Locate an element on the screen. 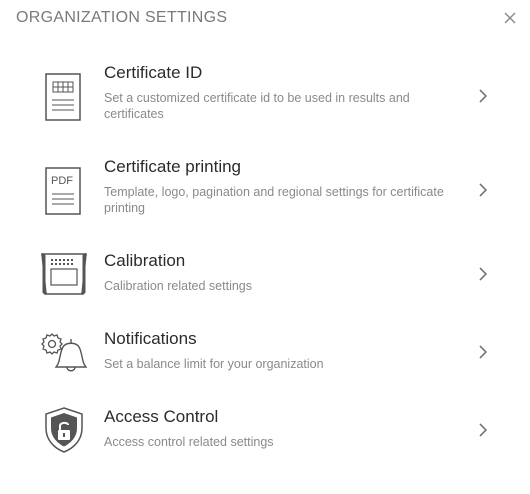 The width and height of the screenshot is (530, 494). page-title: ORGANIZATION SETTINGS is located at coordinates (122, 17).